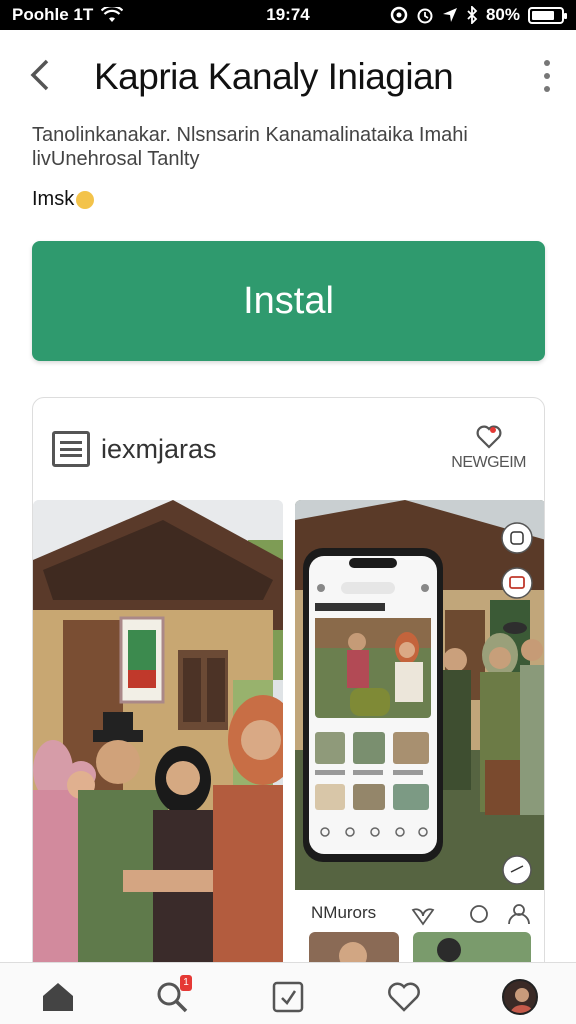  What do you see at coordinates (186, 983) in the screenshot?
I see `notification-badge: 1` at bounding box center [186, 983].